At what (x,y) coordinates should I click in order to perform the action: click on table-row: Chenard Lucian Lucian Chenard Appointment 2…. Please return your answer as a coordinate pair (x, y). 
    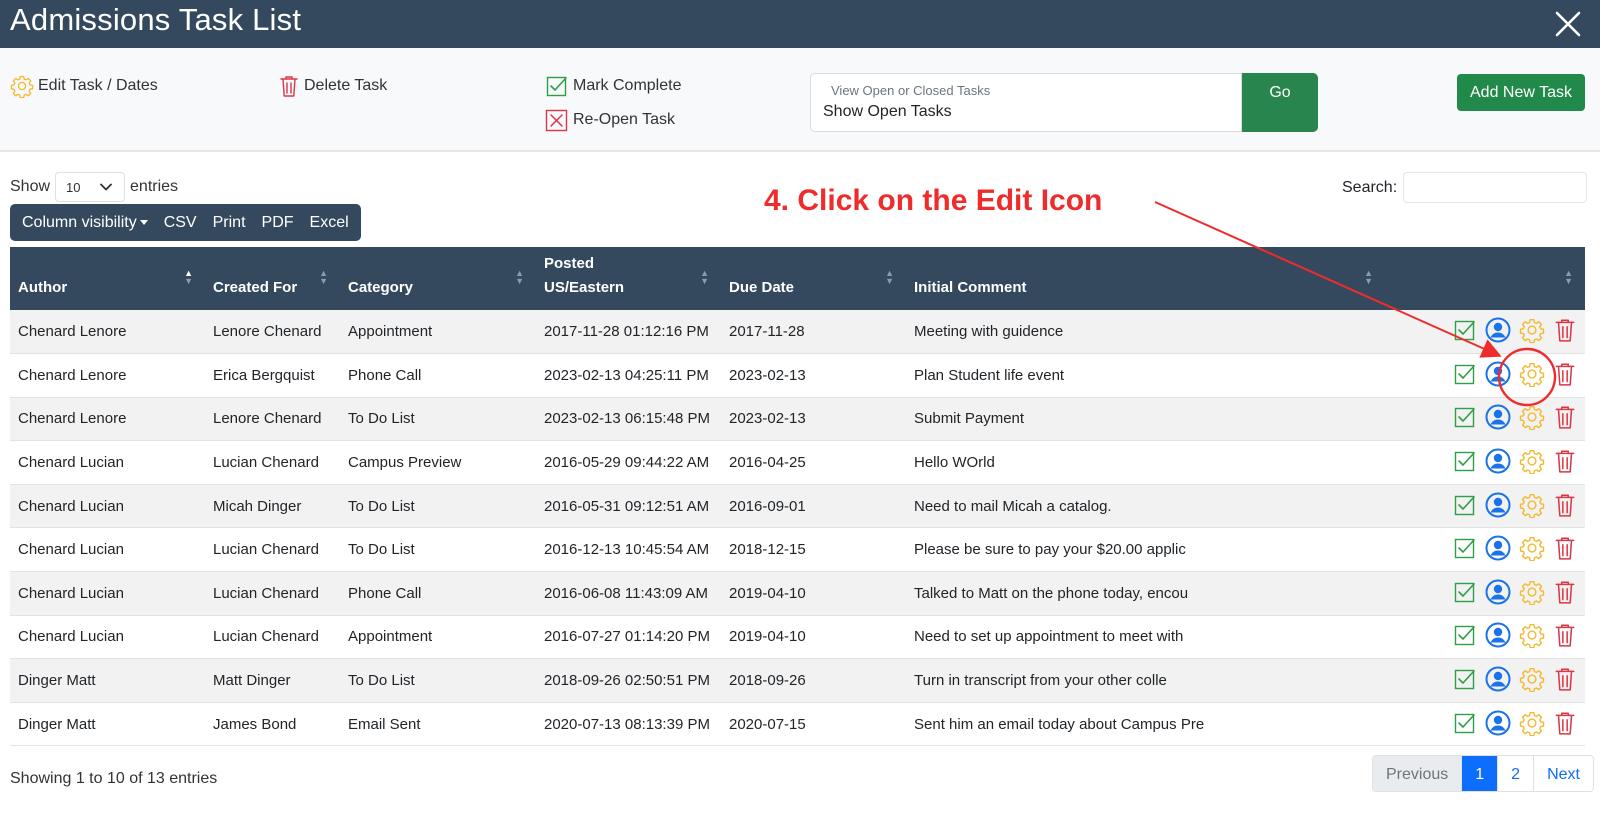
    Looking at the image, I should click on (797, 637).